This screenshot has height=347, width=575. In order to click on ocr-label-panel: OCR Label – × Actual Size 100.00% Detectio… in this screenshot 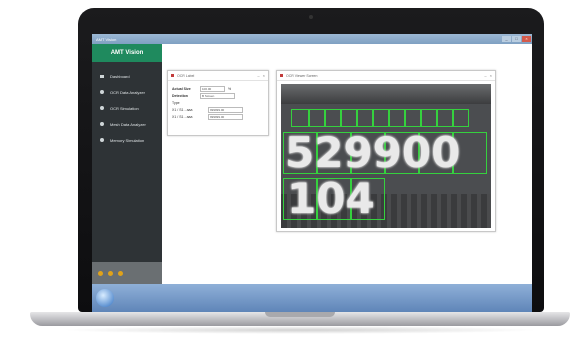, I will do `click(218, 103)`.